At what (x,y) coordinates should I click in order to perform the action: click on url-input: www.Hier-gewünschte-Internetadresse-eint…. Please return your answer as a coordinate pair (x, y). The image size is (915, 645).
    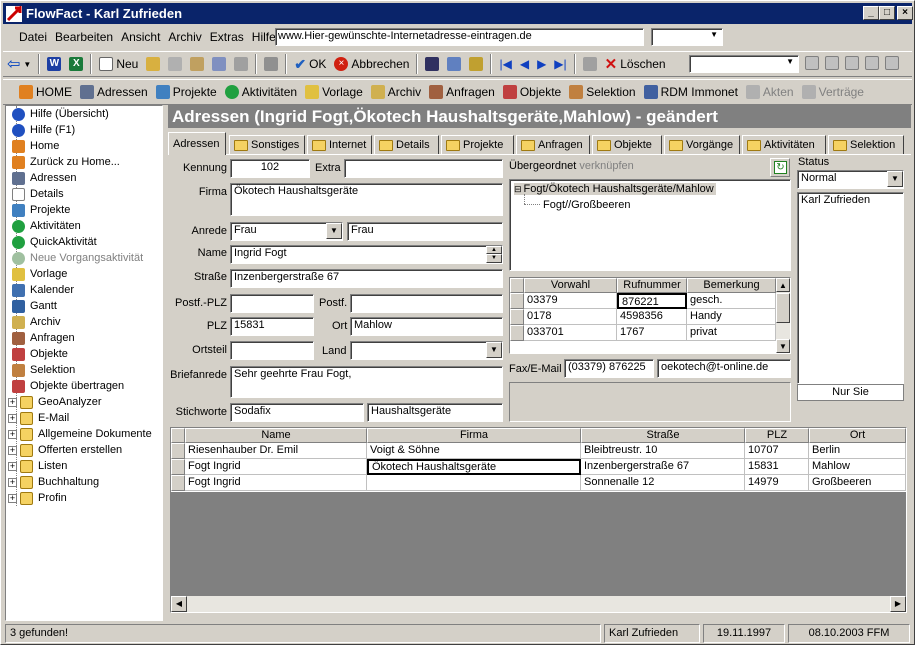
    Looking at the image, I should click on (459, 37).